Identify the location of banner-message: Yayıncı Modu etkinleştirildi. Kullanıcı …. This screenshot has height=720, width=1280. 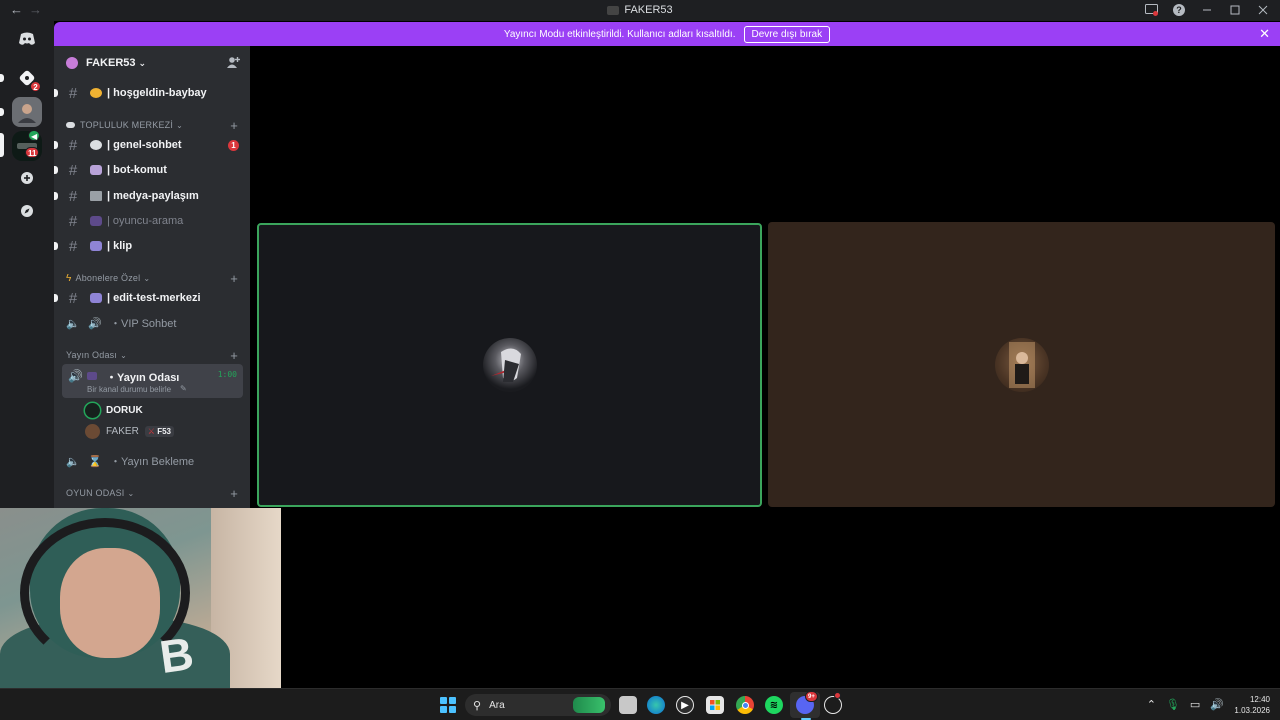
(619, 34).